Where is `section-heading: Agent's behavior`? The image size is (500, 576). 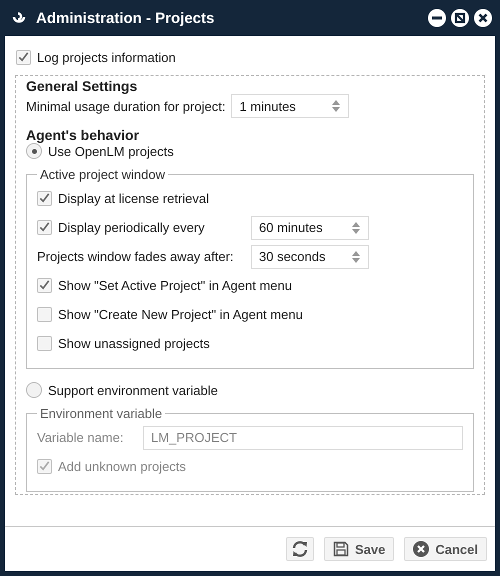
section-heading: Agent's behavior is located at coordinates (83, 135).